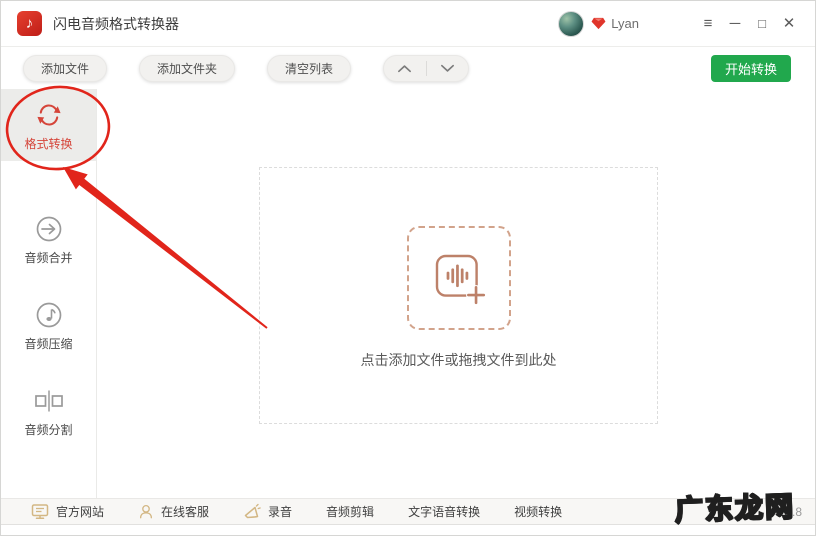  I want to click on footer-link-official-site: 官方网站, so click(67, 511).